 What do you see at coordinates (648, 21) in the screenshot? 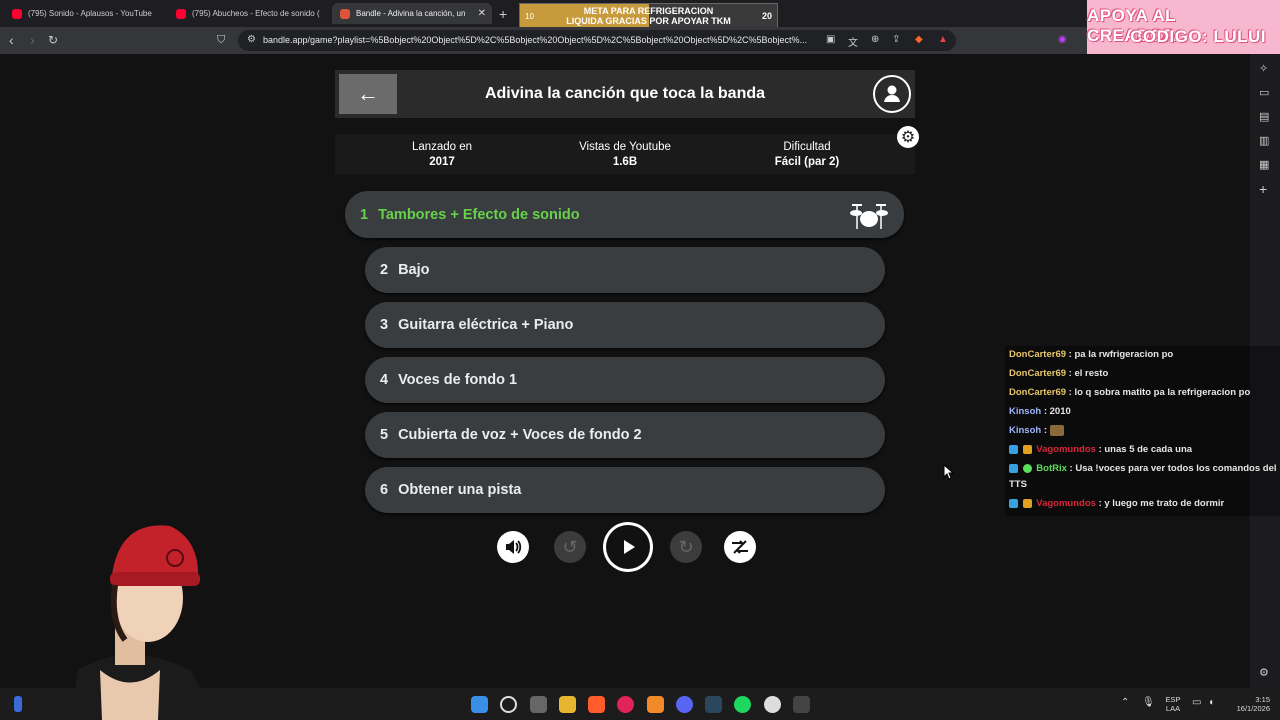
I see `goal-line-2: LIQUIDA GRACIAS POR APOYAR TKM` at bounding box center [648, 21].